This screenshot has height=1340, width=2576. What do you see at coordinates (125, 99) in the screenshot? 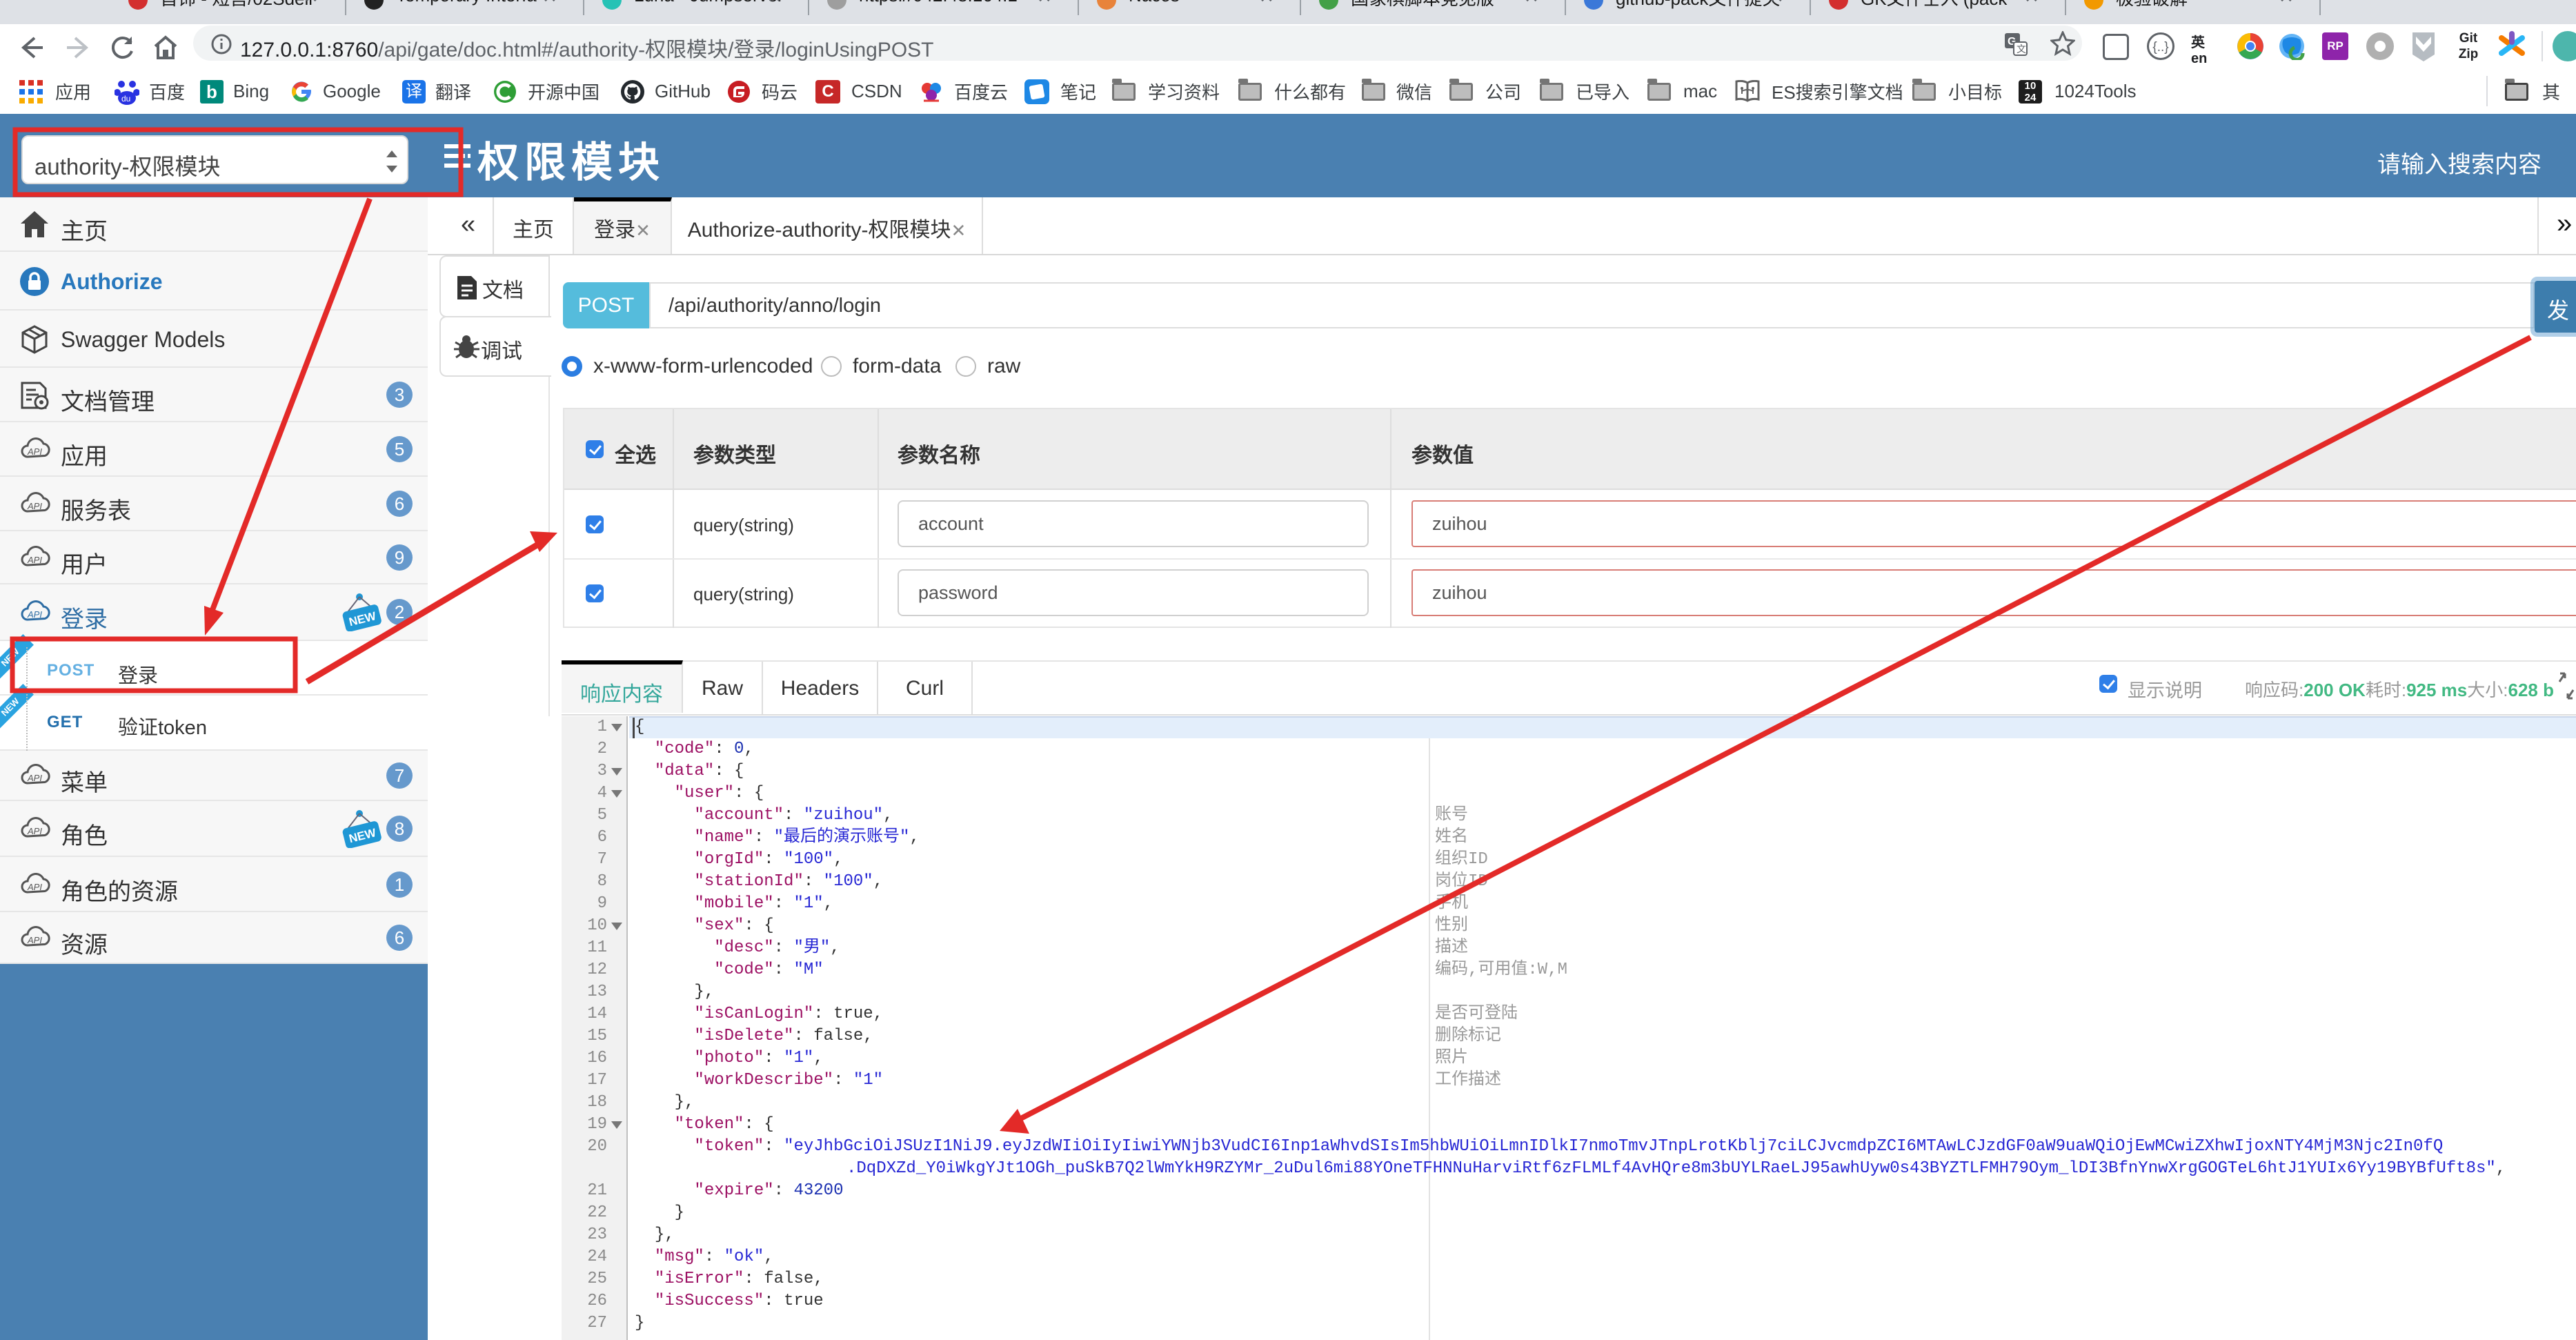
I see `svg-text: du` at bounding box center [125, 99].